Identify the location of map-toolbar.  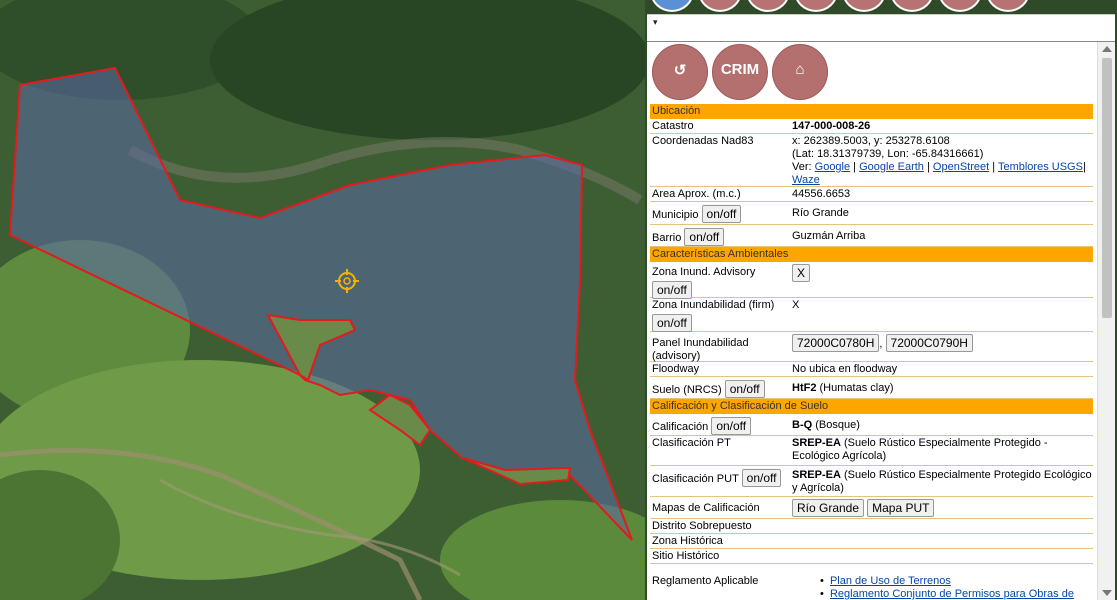
(848, 6).